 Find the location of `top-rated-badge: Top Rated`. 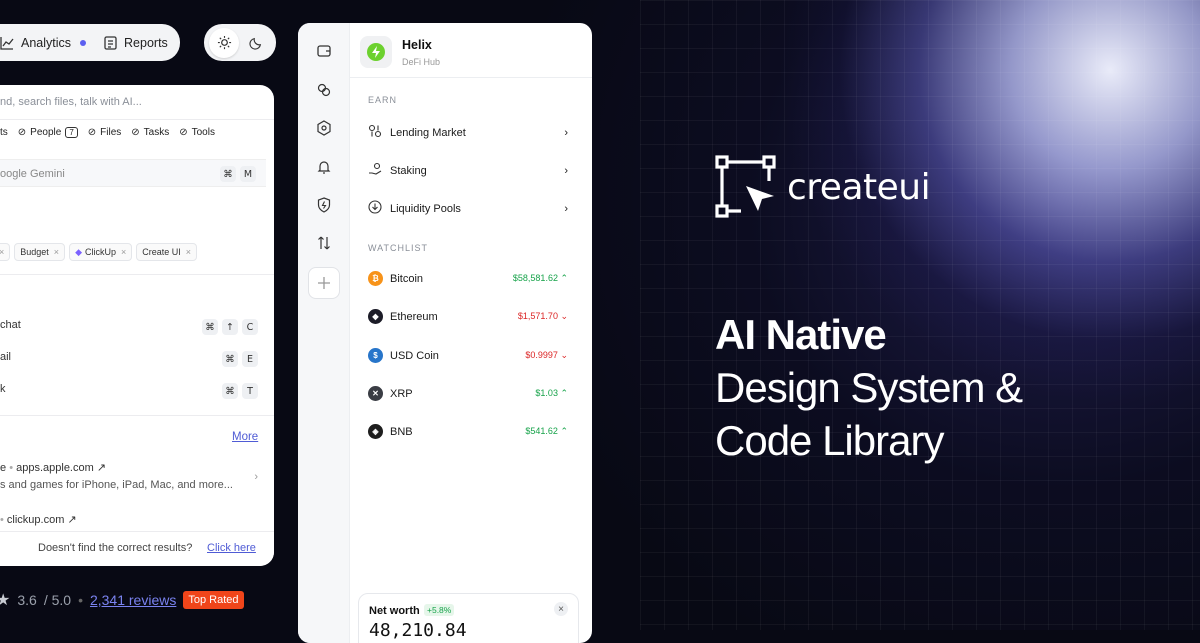

top-rated-badge: Top Rated is located at coordinates (213, 600).